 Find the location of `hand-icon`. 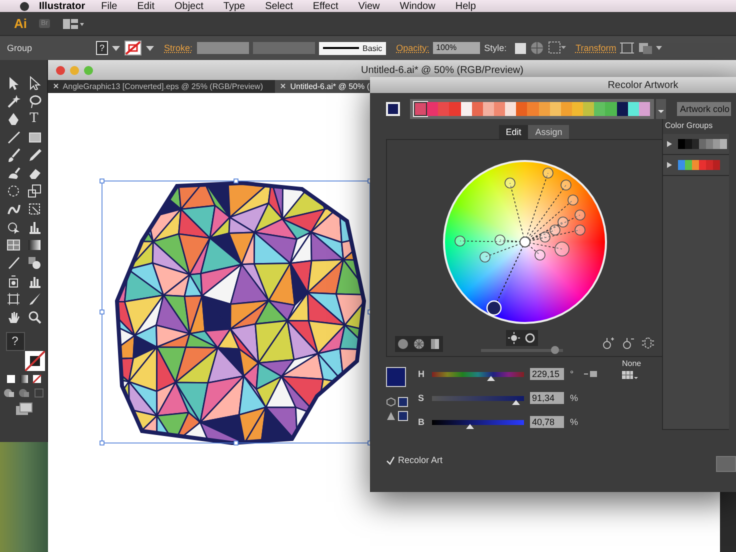

hand-icon is located at coordinates (13, 317).